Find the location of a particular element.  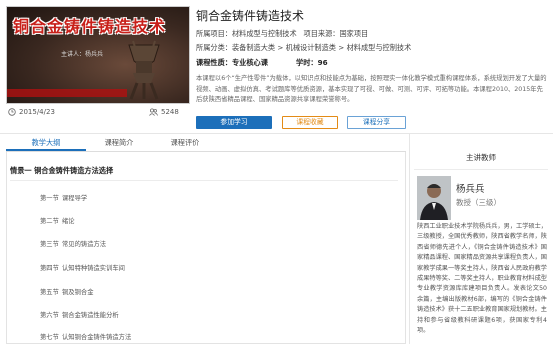

category-info: 所属分类：装备制造大类 > 机械设计制造类 > 材料成型与控制技术 is located at coordinates (303, 48).